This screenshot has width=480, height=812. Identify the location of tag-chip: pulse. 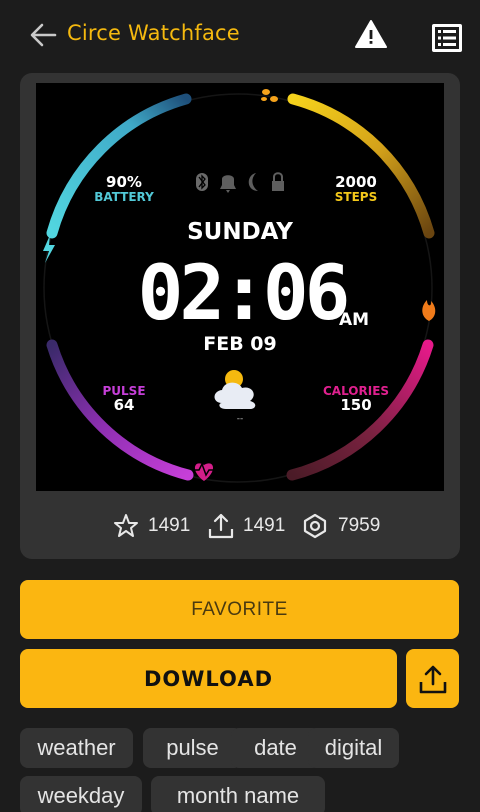
(192, 748).